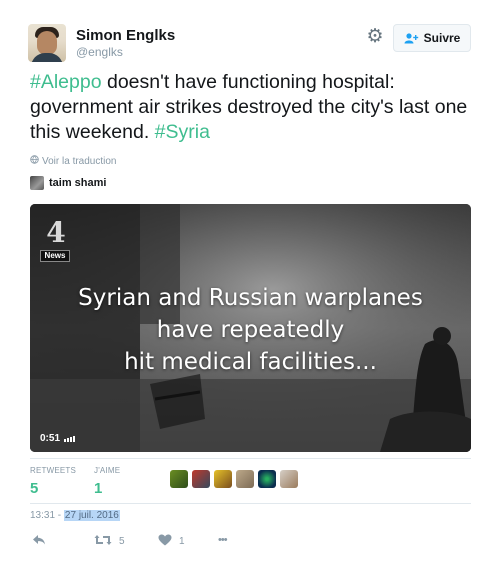  I want to click on add-user-icon, so click(411, 38).